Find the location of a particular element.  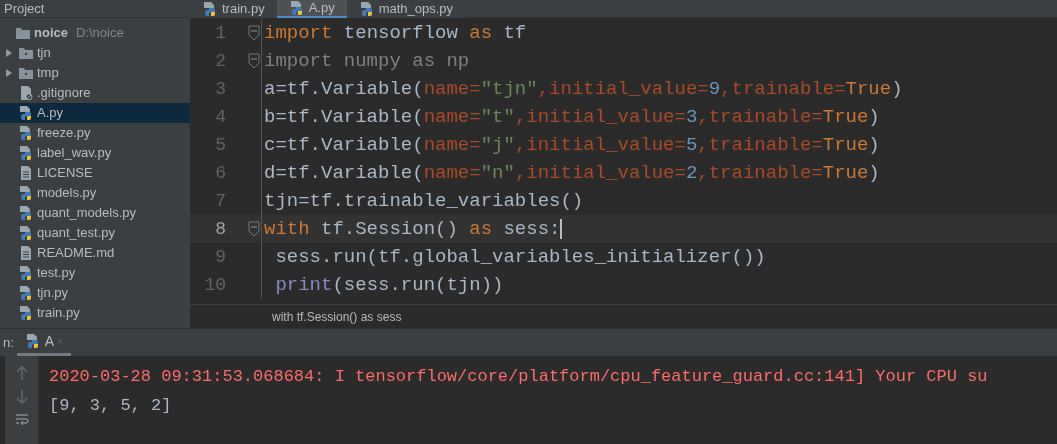

editor-tab: A.py is located at coordinates (311, 9).